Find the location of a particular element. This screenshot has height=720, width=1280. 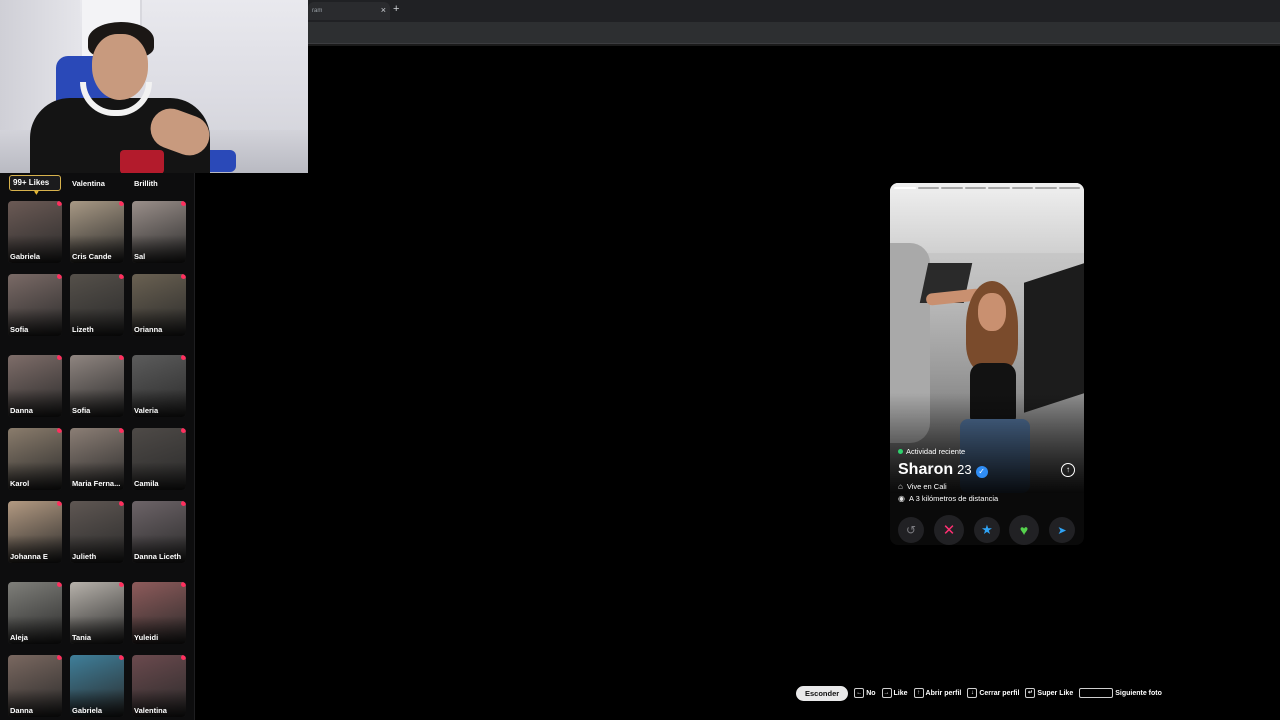

like-card-name: Johanna E is located at coordinates (29, 556).